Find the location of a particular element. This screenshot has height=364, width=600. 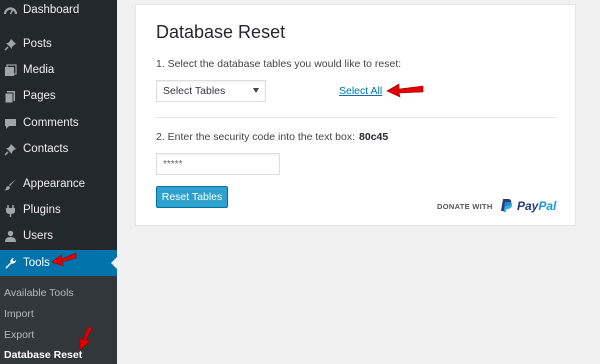

sidebar-item-appearance: Appearance is located at coordinates (58, 184).